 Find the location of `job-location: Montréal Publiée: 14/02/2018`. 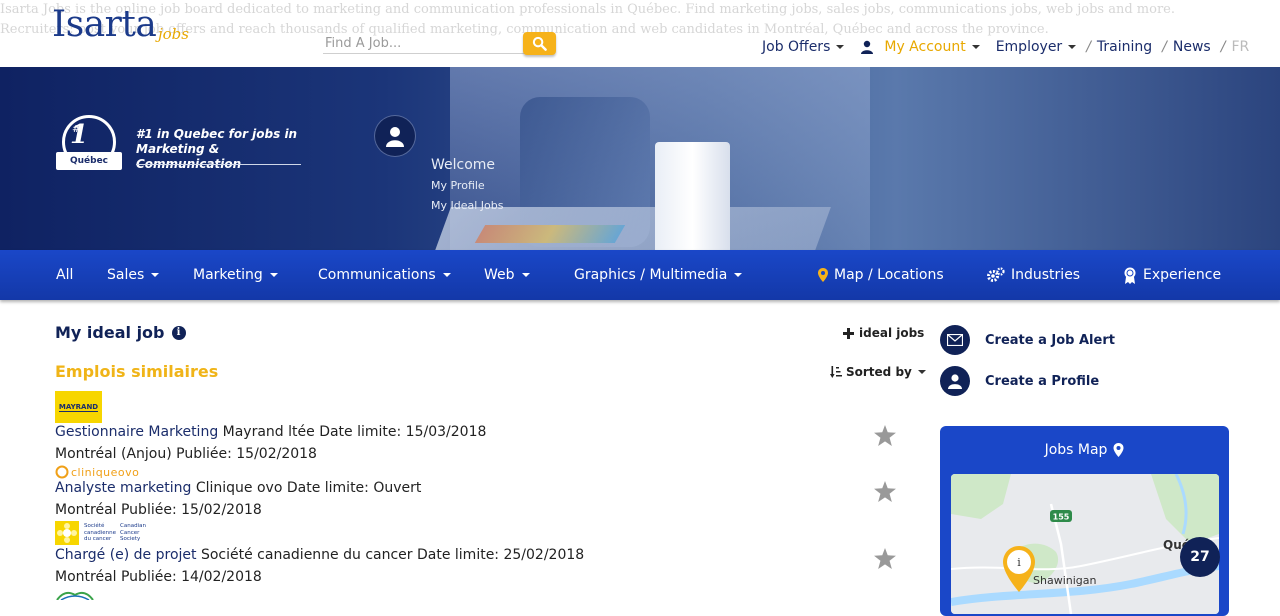

job-location: Montréal Publiée: 14/02/2018 is located at coordinates (158, 577).